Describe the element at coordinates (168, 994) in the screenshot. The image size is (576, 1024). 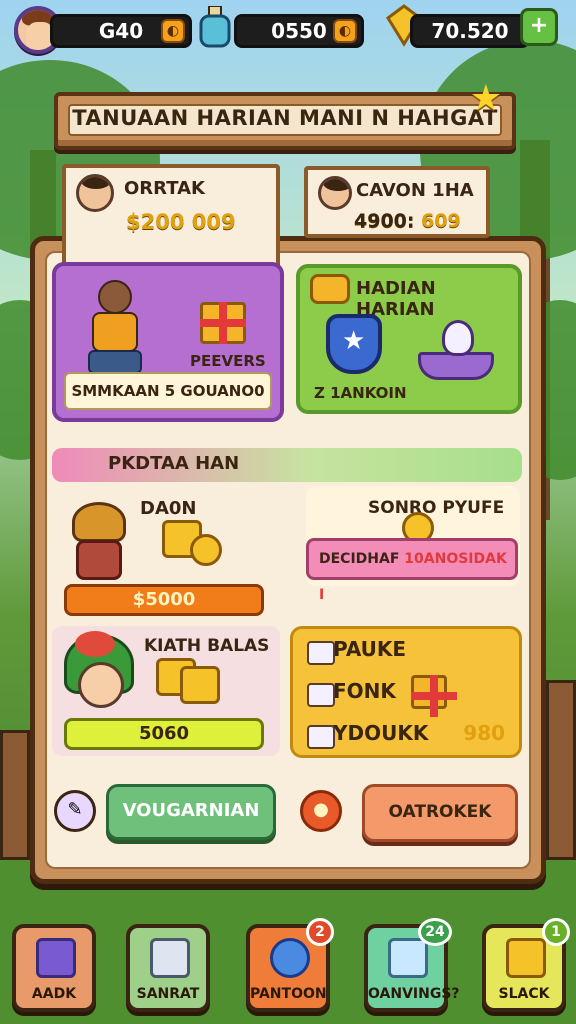
I see `nav-label: SANRAT` at that location.